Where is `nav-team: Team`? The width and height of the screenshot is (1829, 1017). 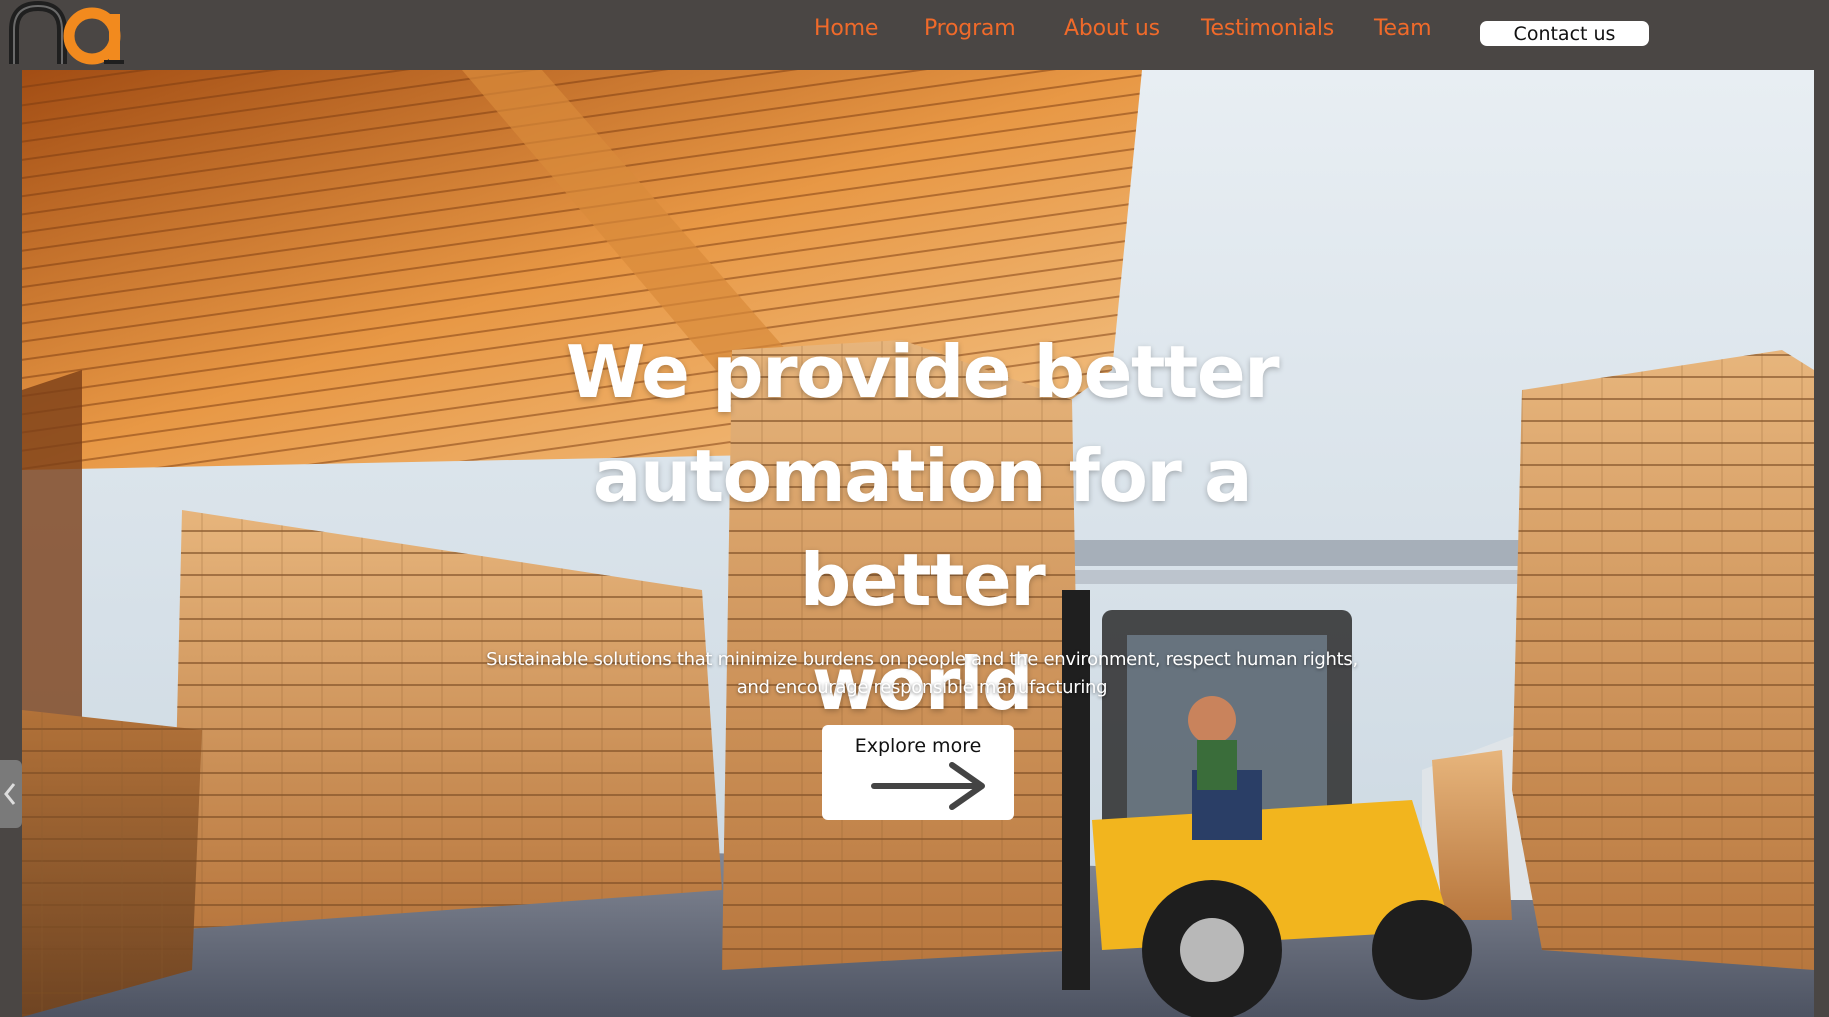 nav-team: Team is located at coordinates (1403, 28).